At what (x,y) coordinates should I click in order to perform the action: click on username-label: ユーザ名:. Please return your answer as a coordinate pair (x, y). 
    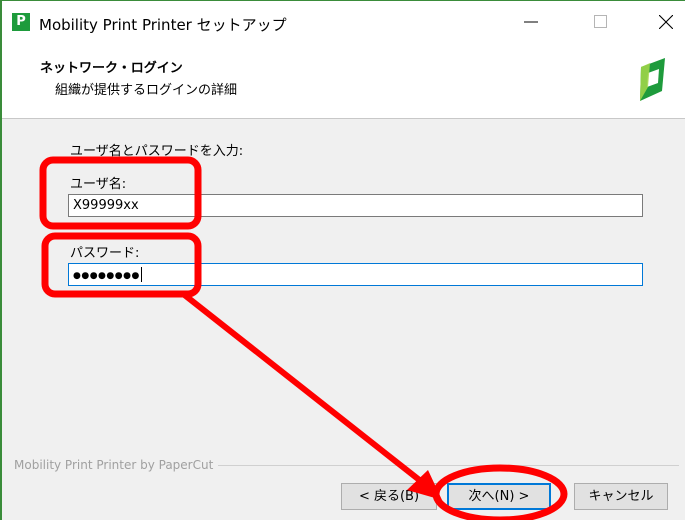
    Looking at the image, I should click on (98, 184).